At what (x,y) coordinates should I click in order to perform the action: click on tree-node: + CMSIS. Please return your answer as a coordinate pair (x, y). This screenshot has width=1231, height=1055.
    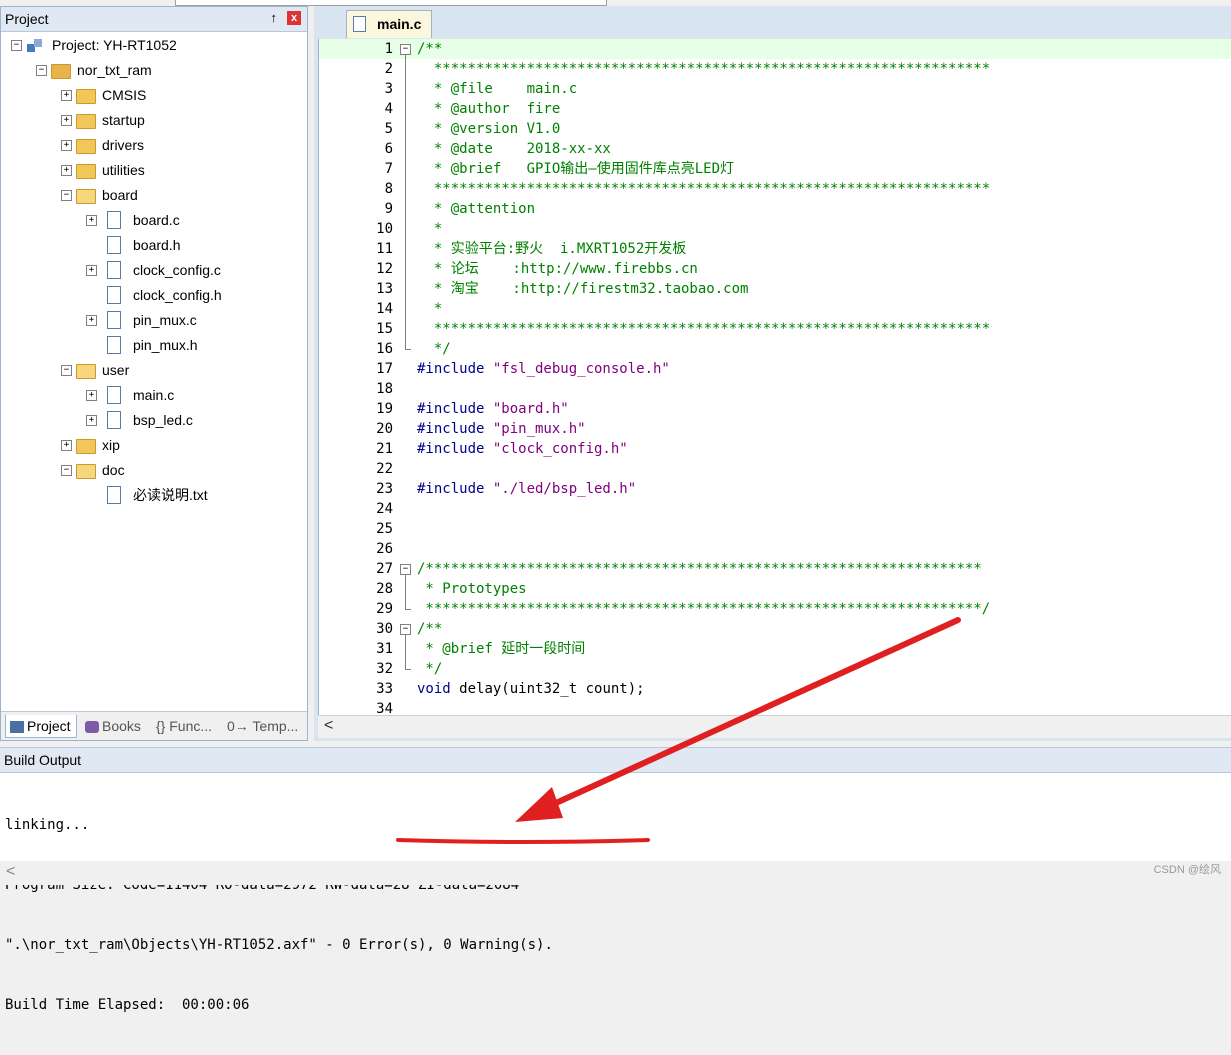
    Looking at the image, I should click on (154, 95).